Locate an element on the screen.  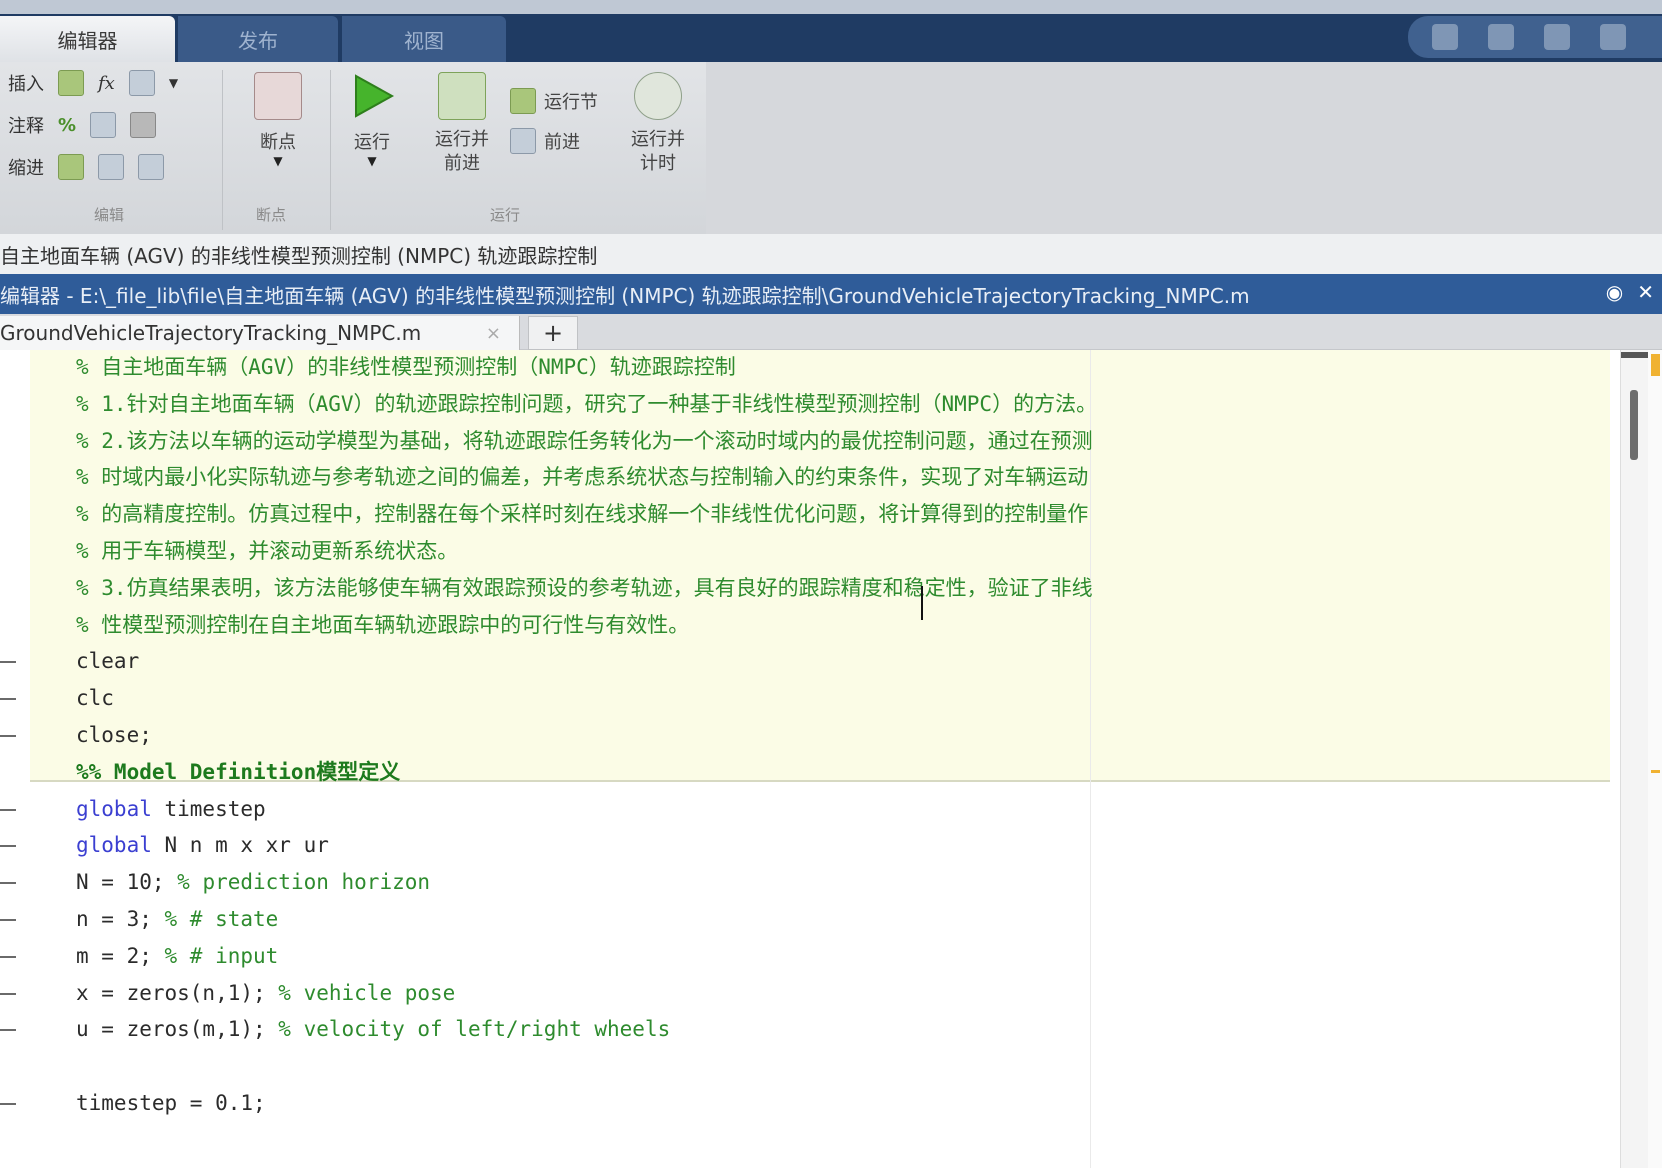
breakpoints-button: 断点 ▼ is located at coordinates (278, 120).